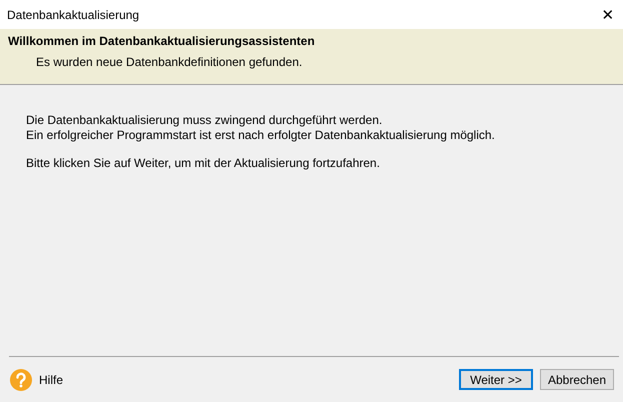 This screenshot has height=402, width=623. I want to click on cancel-button: Abbrechen, so click(577, 379).